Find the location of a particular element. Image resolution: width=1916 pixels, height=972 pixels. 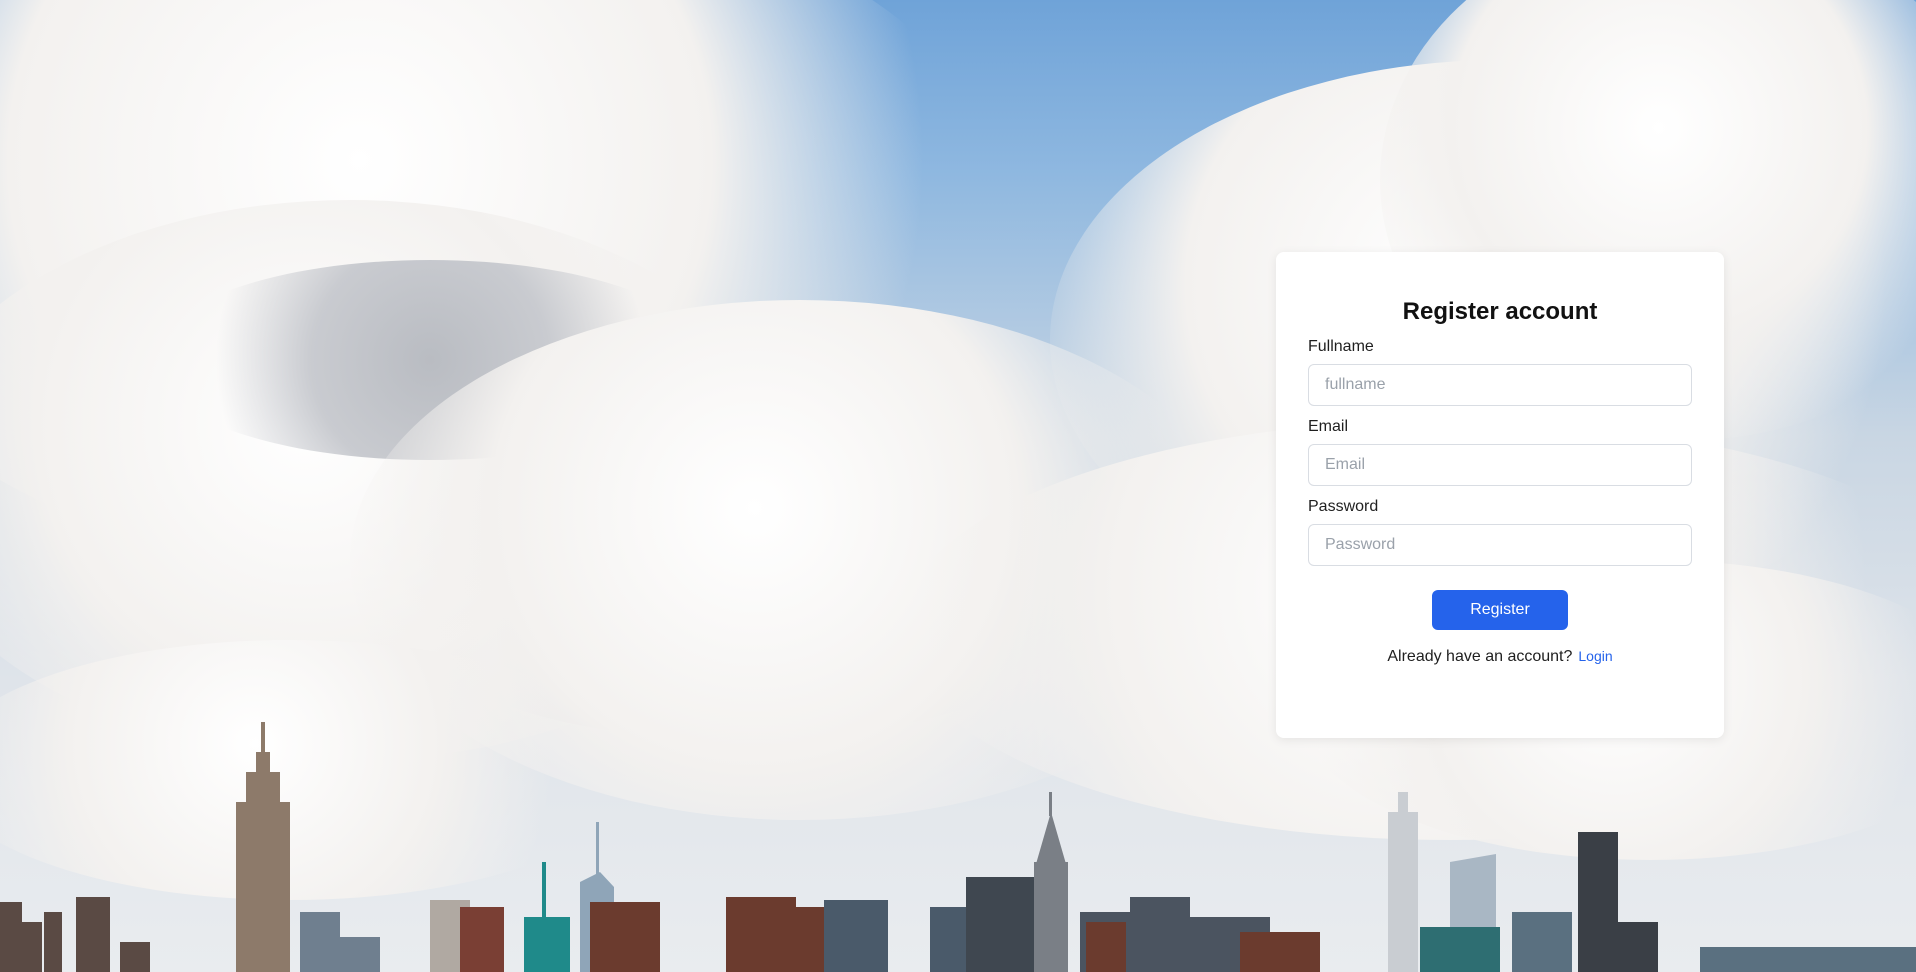

email-input is located at coordinates (1500, 465).